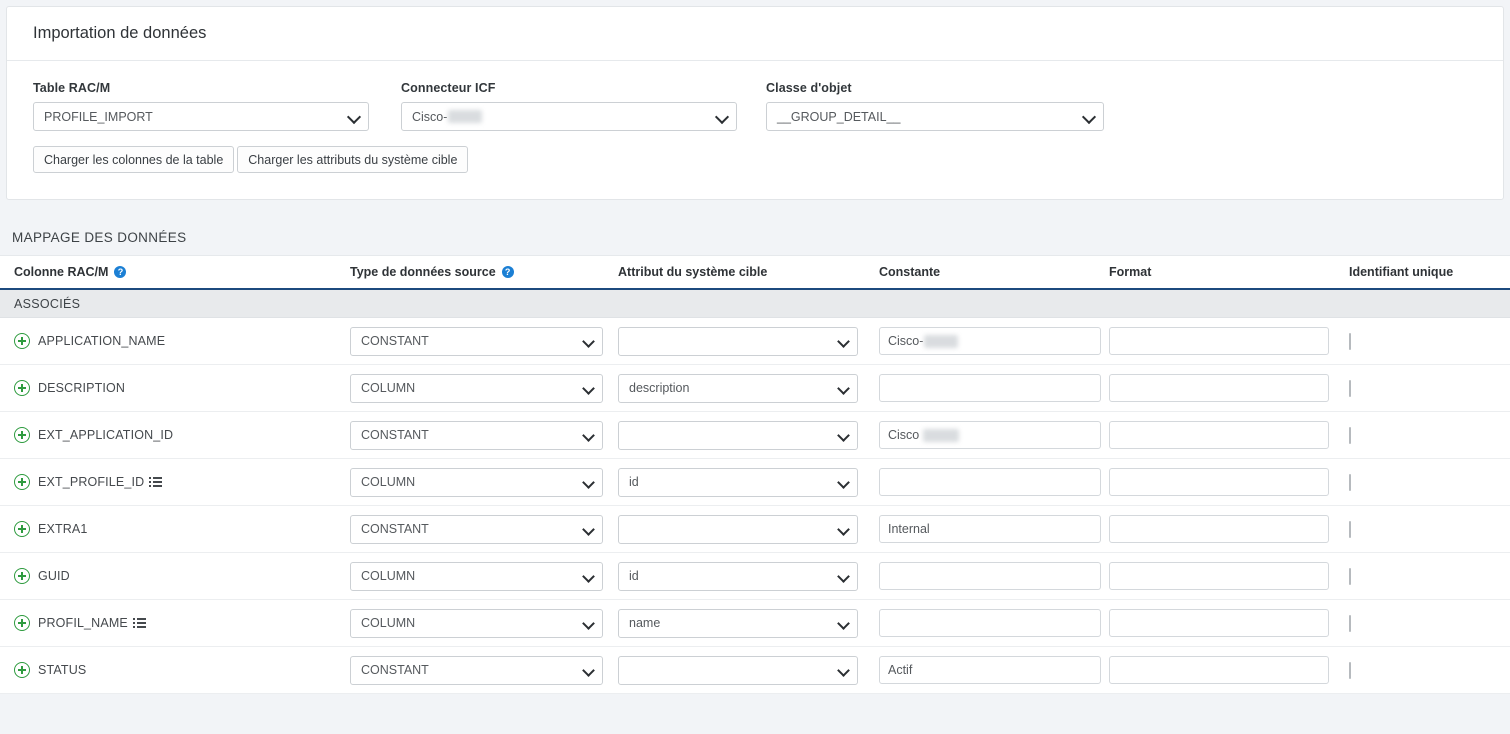  Describe the element at coordinates (569, 116) in the screenshot. I see `connecteur-icf-select: Cisco-` at that location.